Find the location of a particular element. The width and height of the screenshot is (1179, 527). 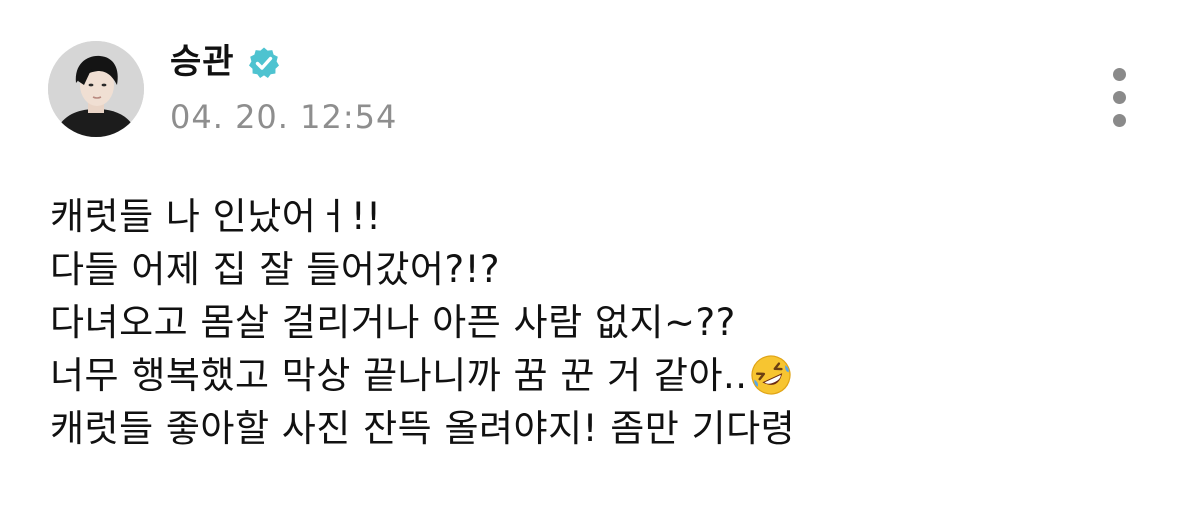

avatar is located at coordinates (96, 89).